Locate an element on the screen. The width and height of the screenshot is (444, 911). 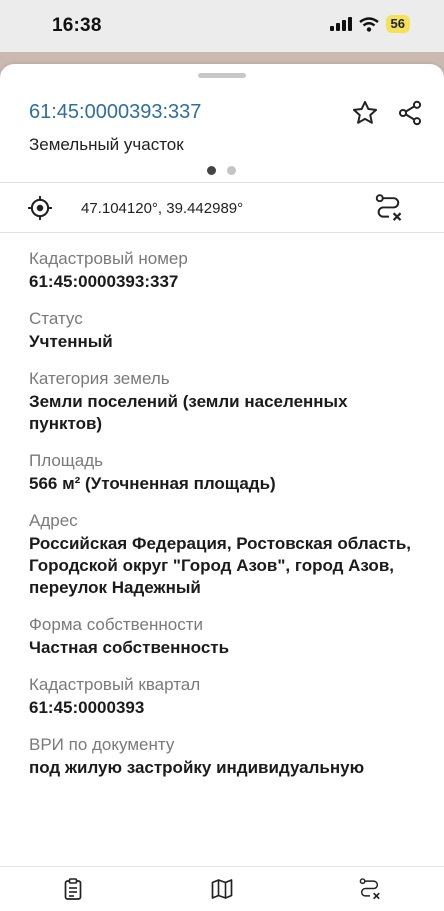
field-status: Статус Учтенный is located at coordinates (226, 330).